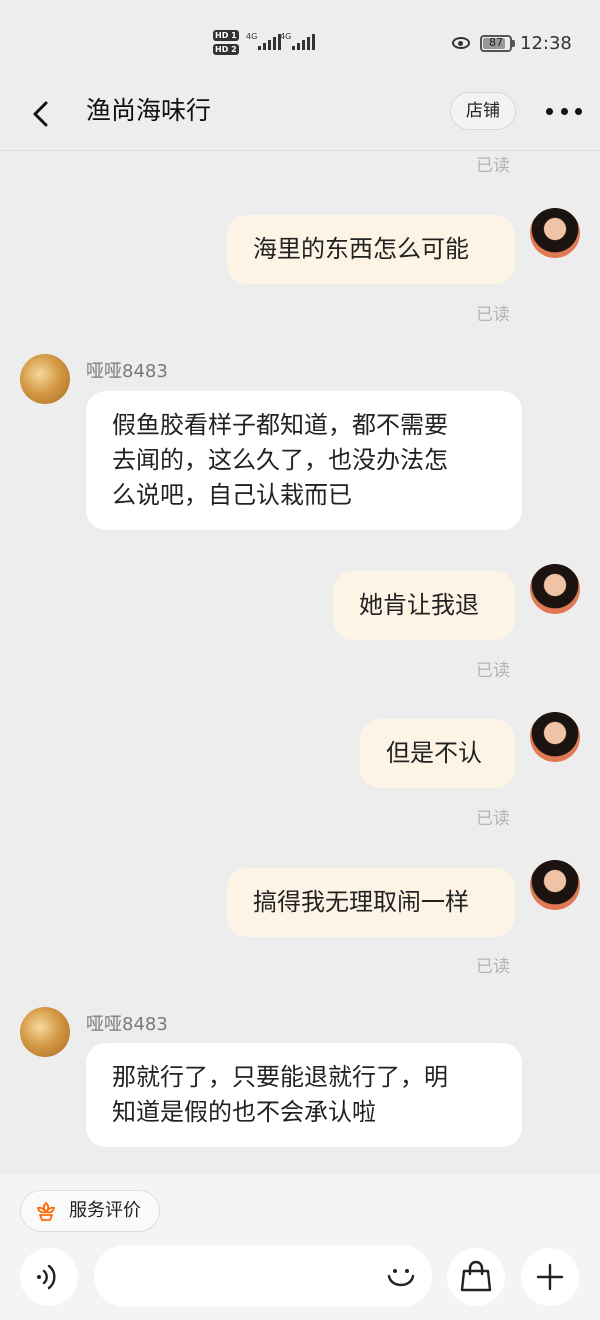  What do you see at coordinates (263, 41) in the screenshot?
I see `signal-icon: 4G` at bounding box center [263, 41].